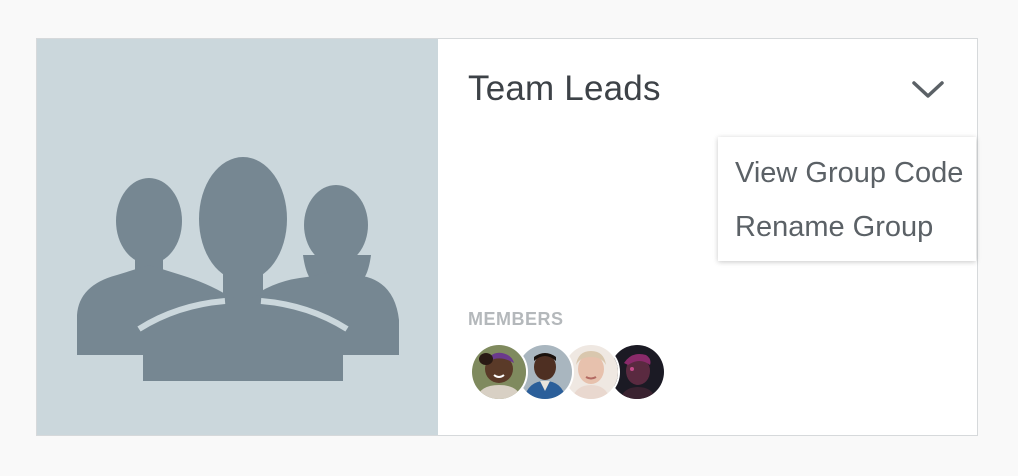 The height and width of the screenshot is (476, 1018). What do you see at coordinates (238, 269) in the screenshot?
I see `group-people-icon` at bounding box center [238, 269].